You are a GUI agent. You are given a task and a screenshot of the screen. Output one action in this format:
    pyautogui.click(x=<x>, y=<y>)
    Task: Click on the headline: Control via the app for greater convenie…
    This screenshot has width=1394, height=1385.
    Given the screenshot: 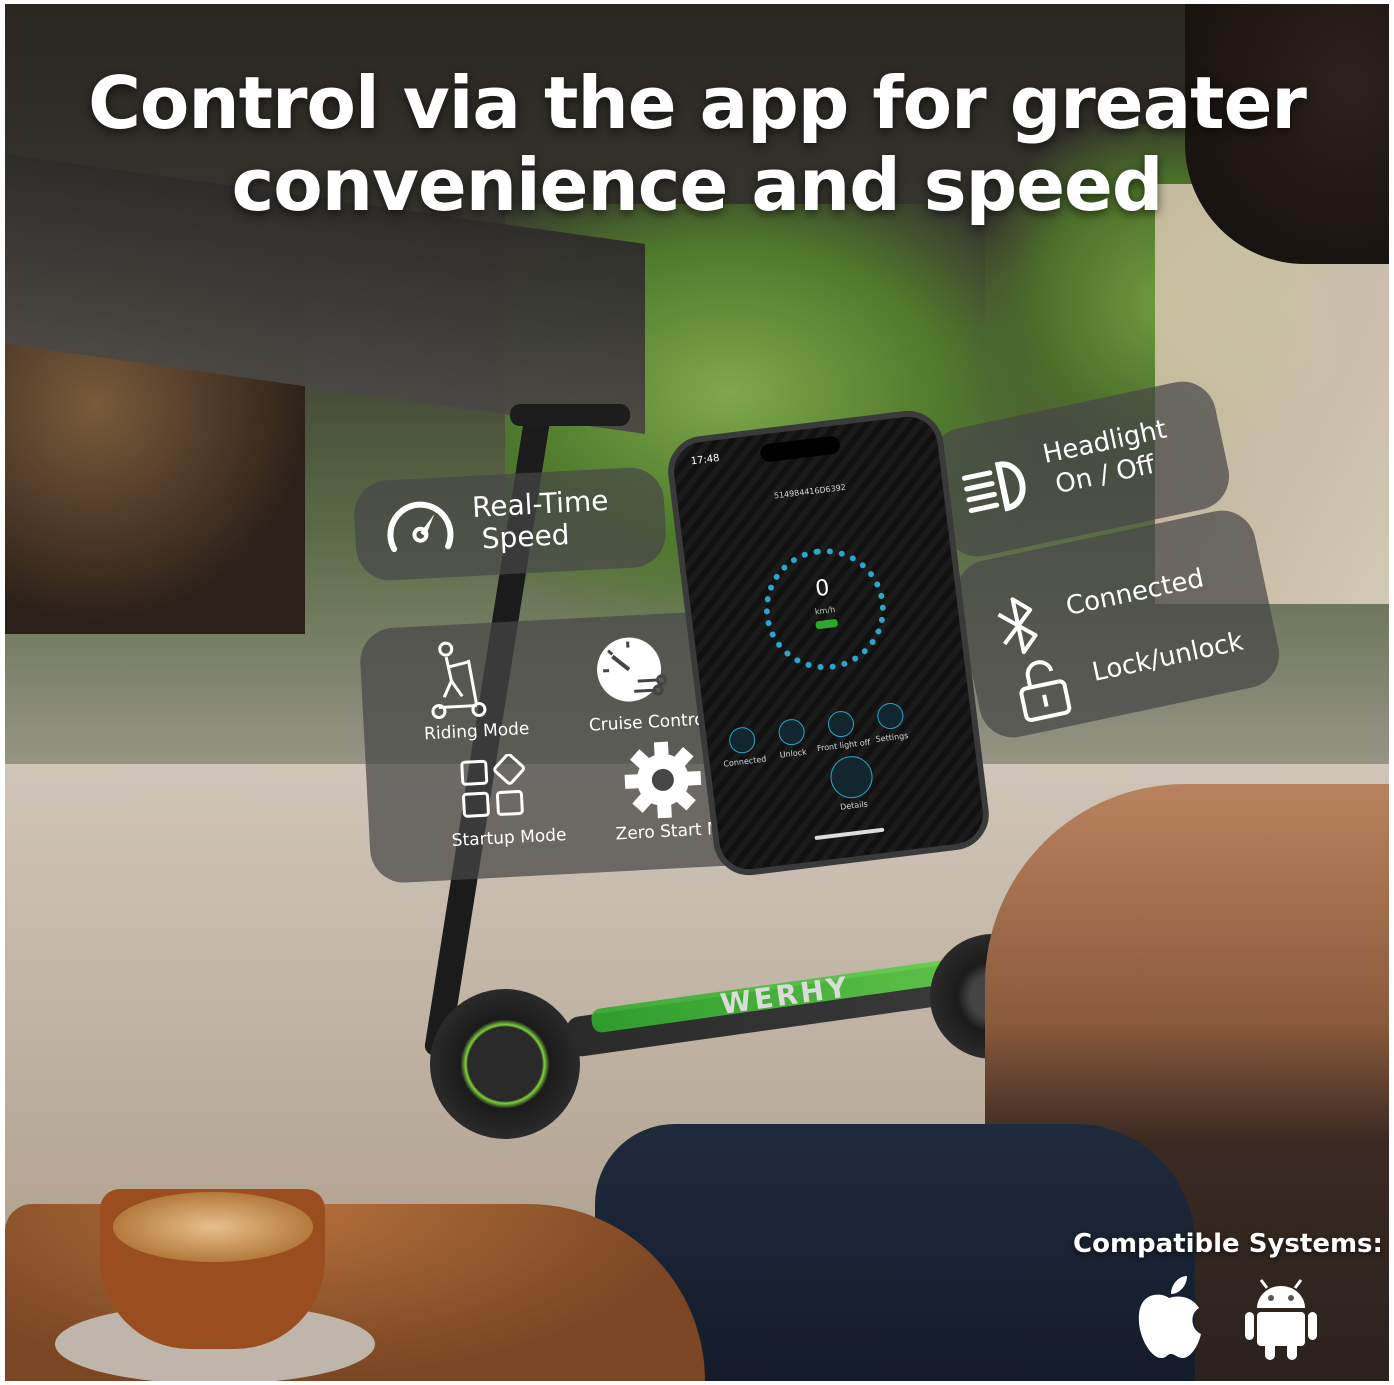 What is the action you would take?
    pyautogui.click(x=697, y=144)
    